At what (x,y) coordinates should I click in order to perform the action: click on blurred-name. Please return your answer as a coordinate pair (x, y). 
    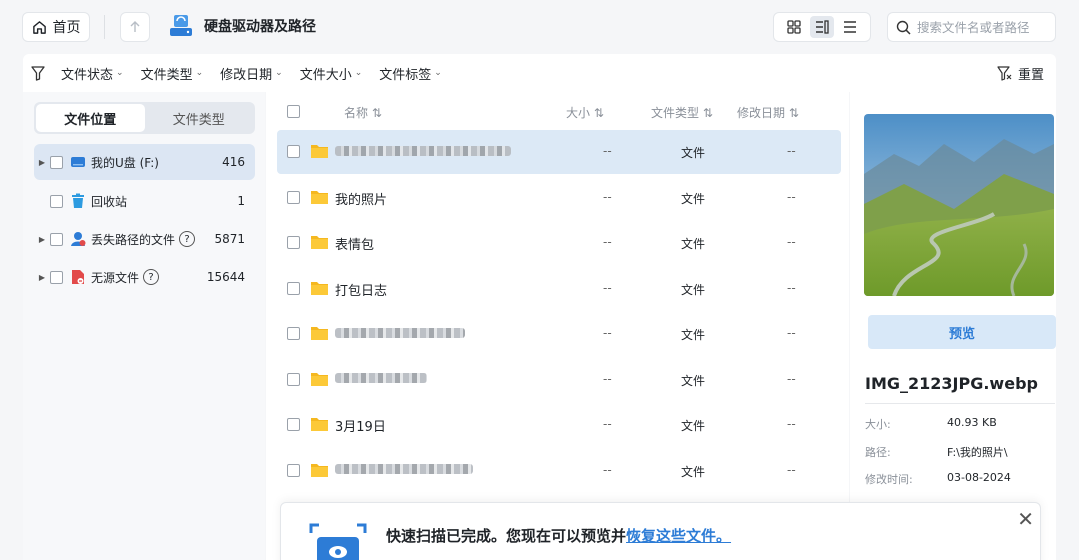
    Looking at the image, I should click on (381, 378).